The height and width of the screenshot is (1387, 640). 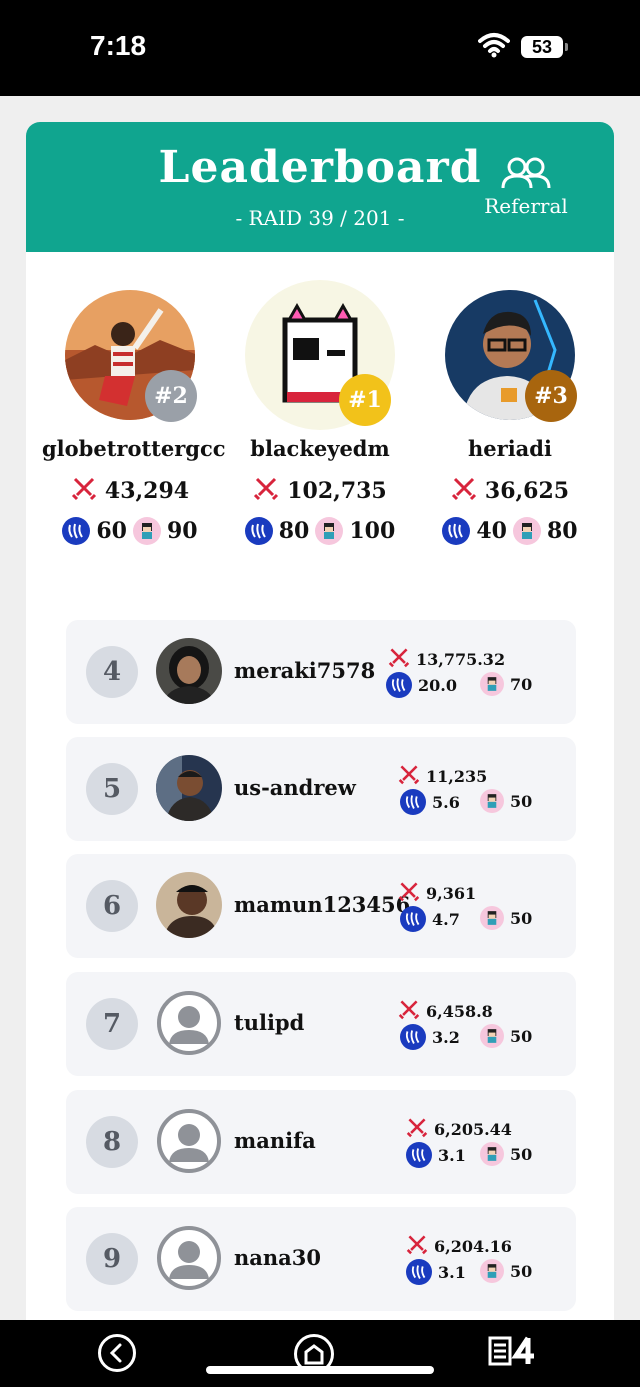 I want to click on leaderboard-row: 7 tulipd 6,458.8 3.2 50, so click(x=321, y=1024).